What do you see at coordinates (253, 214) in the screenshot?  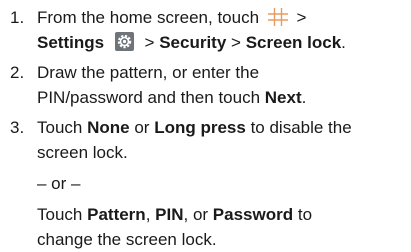 I see `option-password: Password` at bounding box center [253, 214].